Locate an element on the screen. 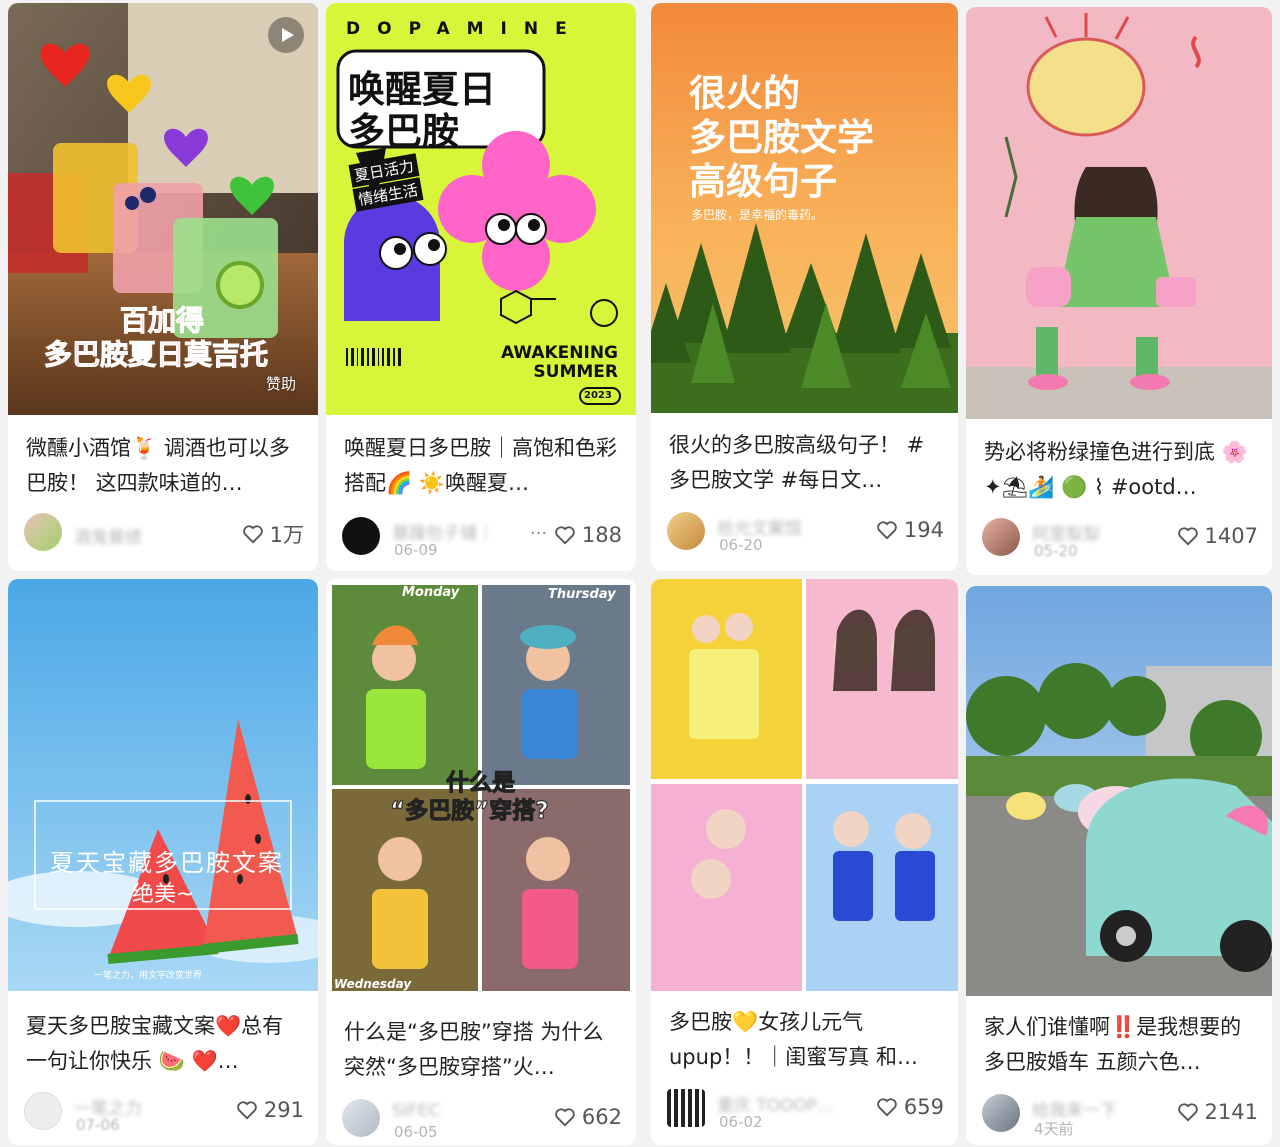 This screenshot has height=1147, width=1280. note-meta: 给我来一下 4天前 2141 is located at coordinates (1120, 1116).